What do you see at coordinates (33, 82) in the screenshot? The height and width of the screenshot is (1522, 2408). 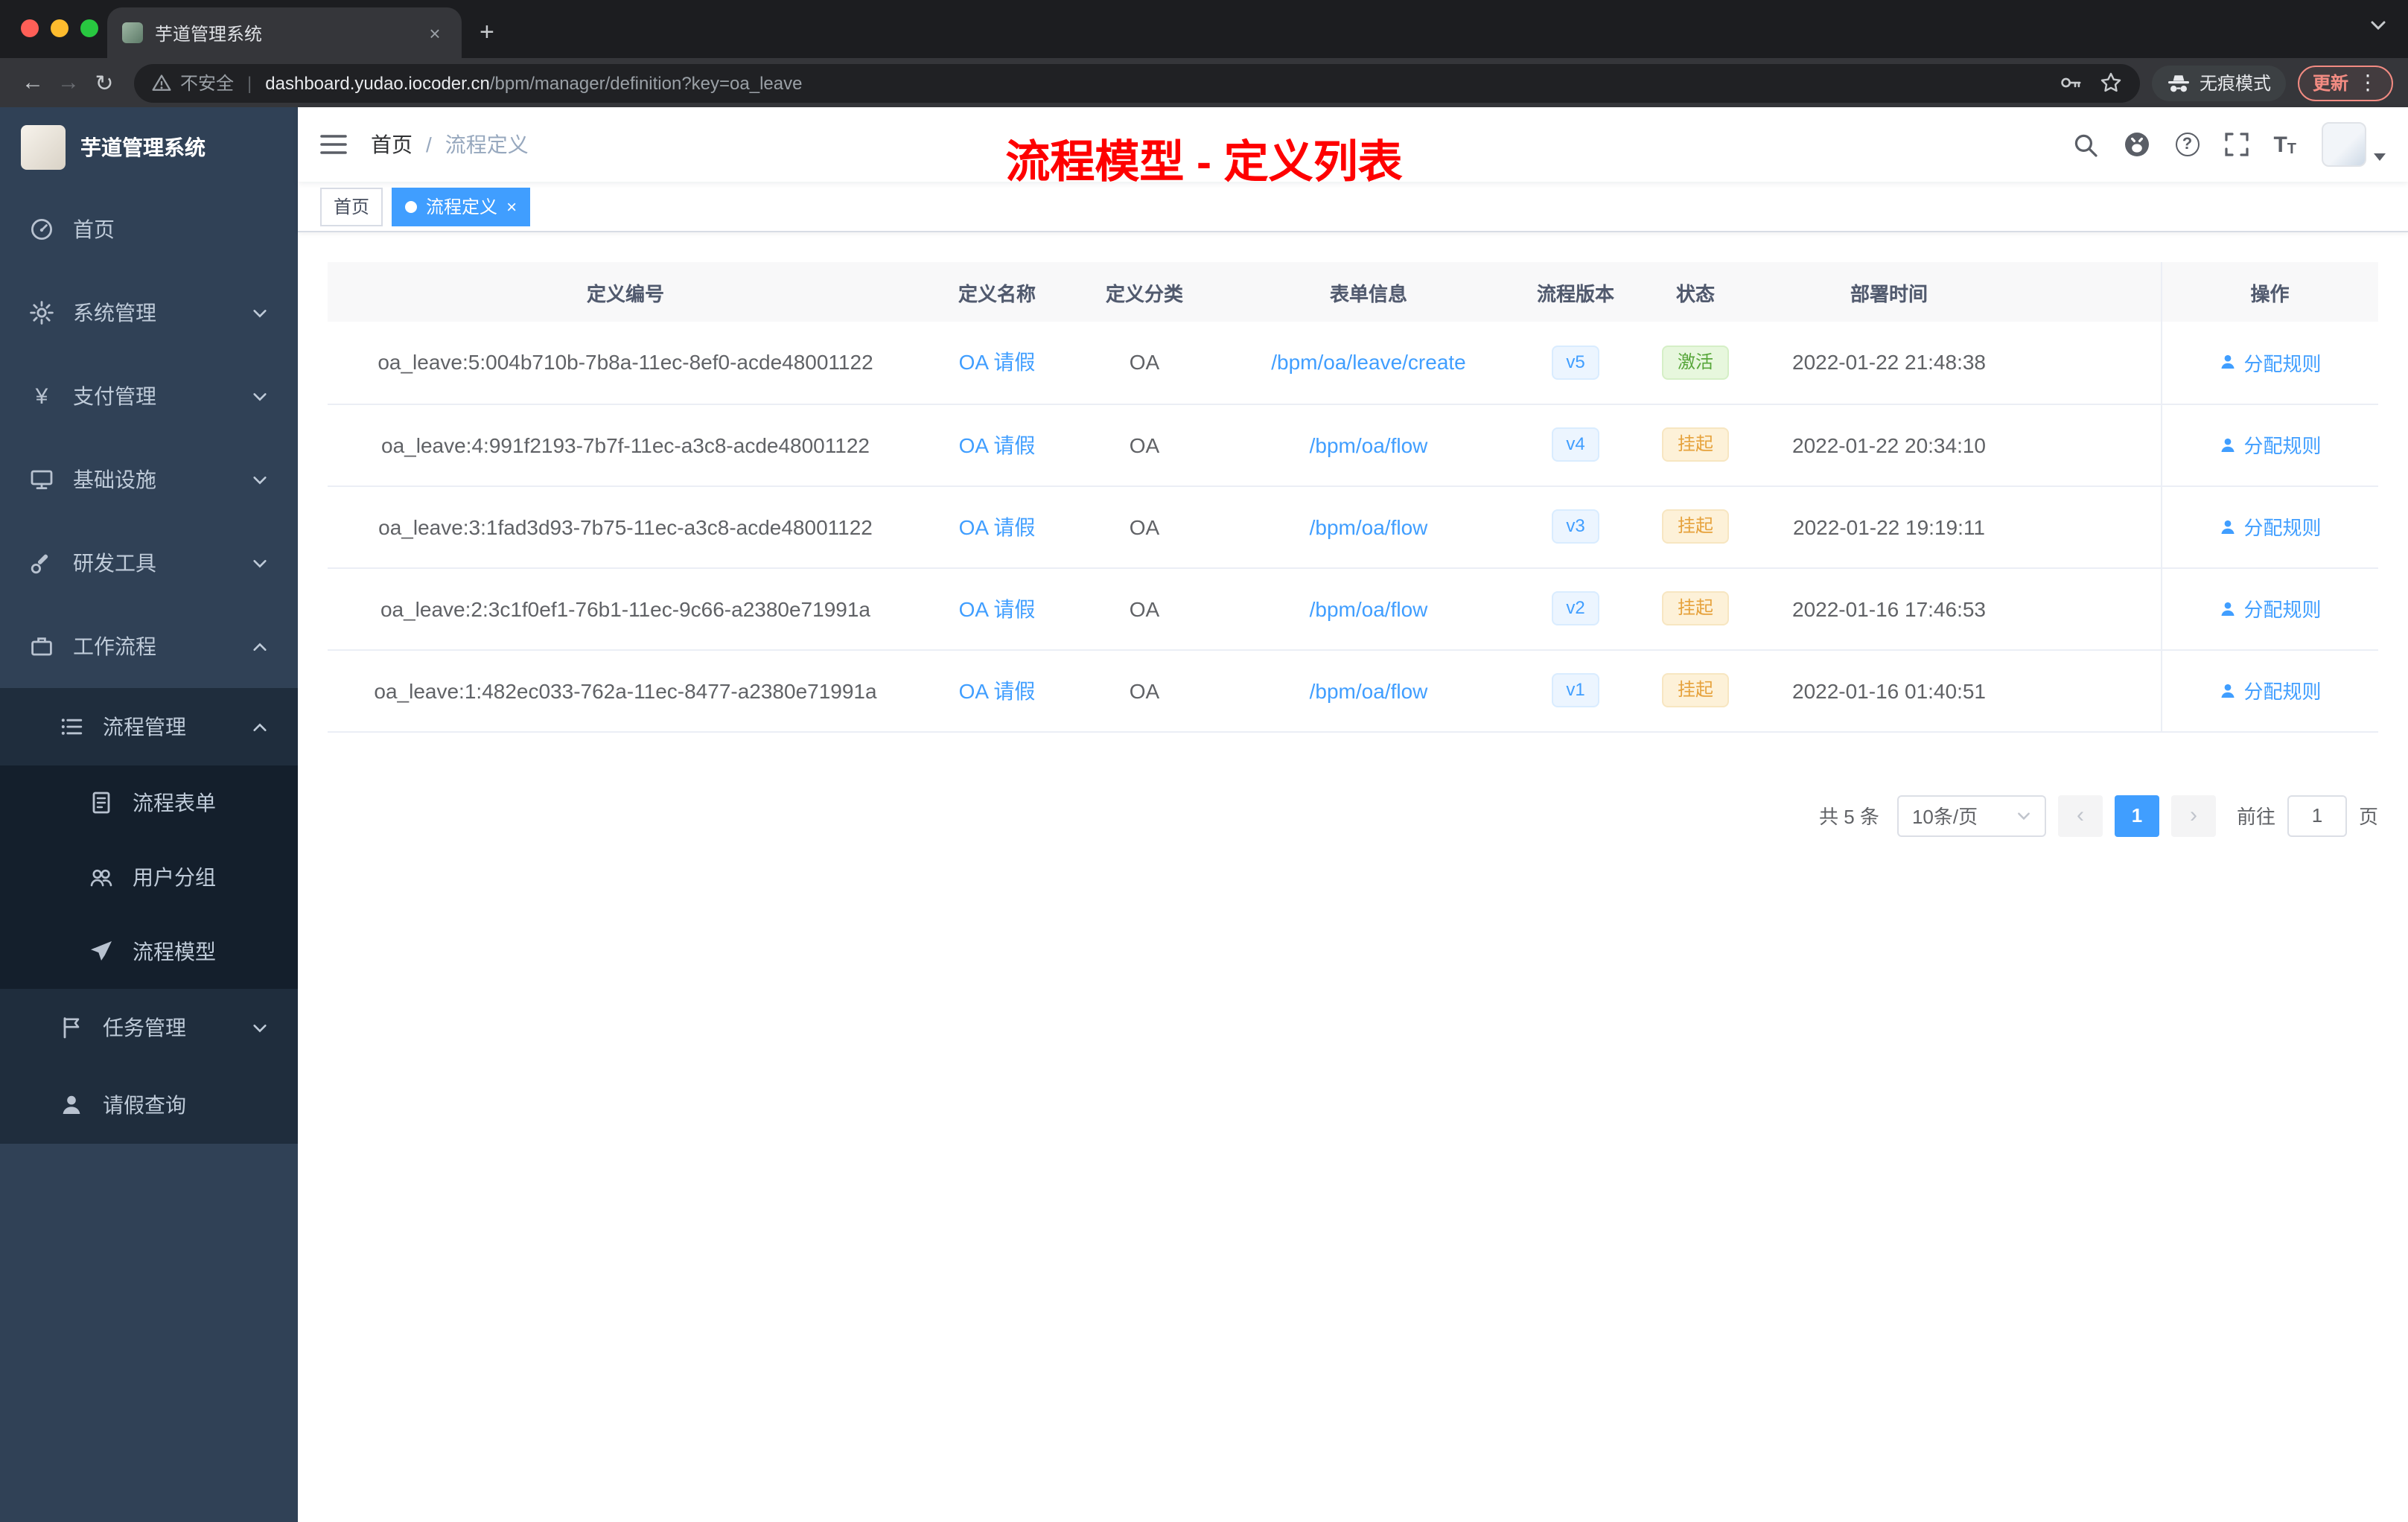 I see `back-button: ←` at bounding box center [33, 82].